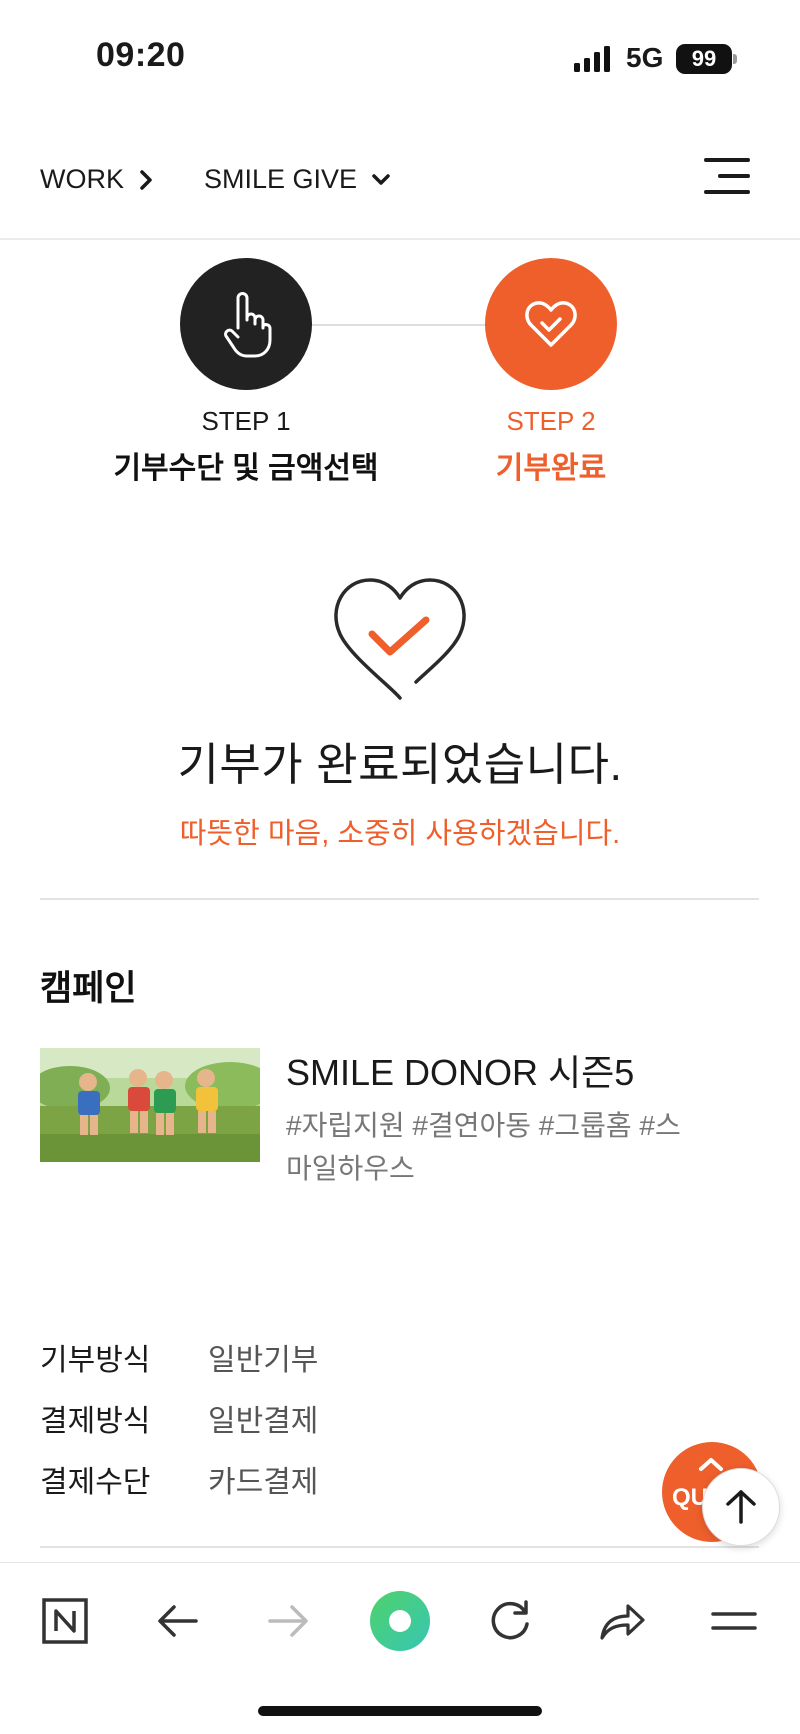 The image size is (800, 1734). Describe the element at coordinates (95, 1482) in the screenshot. I see `detail-key: 결제수단` at that location.